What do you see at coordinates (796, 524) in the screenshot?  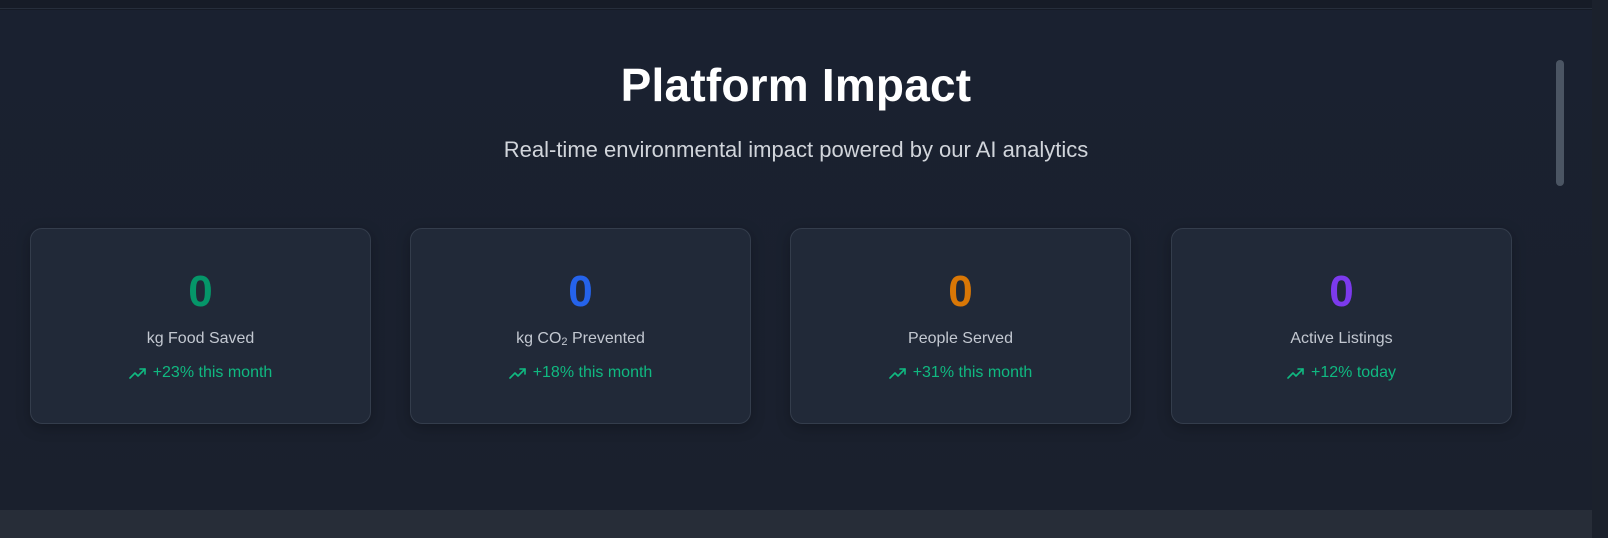 I see `next-section-edge` at bounding box center [796, 524].